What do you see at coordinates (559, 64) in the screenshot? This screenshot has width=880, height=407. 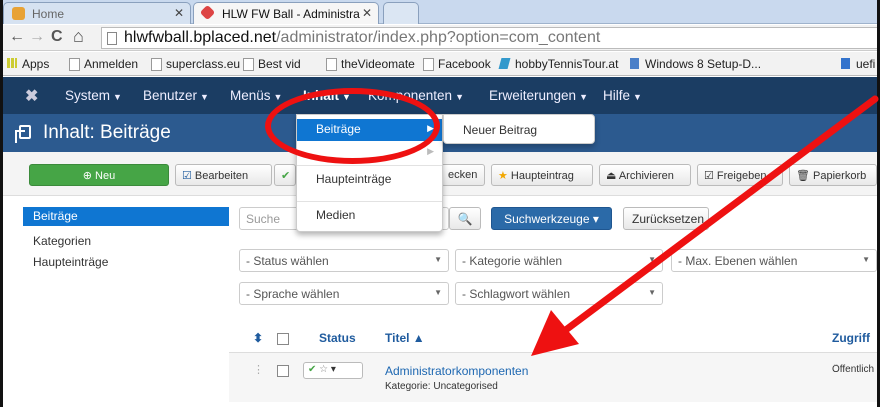 I see `bookmark-hobbytennistour: hobbyTennisTour.at` at bounding box center [559, 64].